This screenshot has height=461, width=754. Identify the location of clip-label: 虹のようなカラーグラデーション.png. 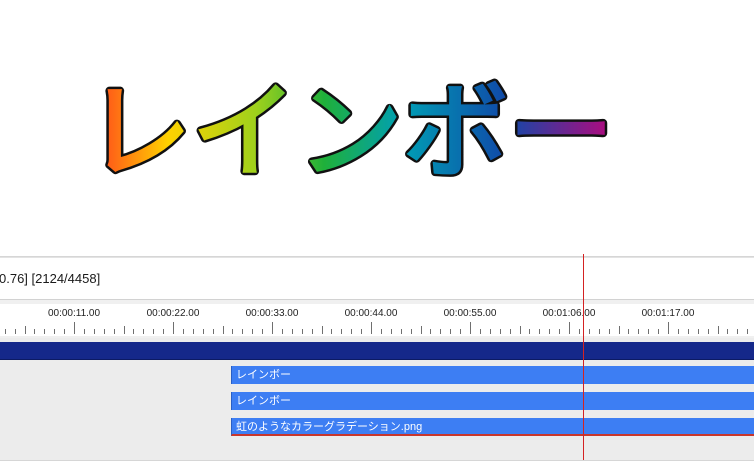
(329, 427).